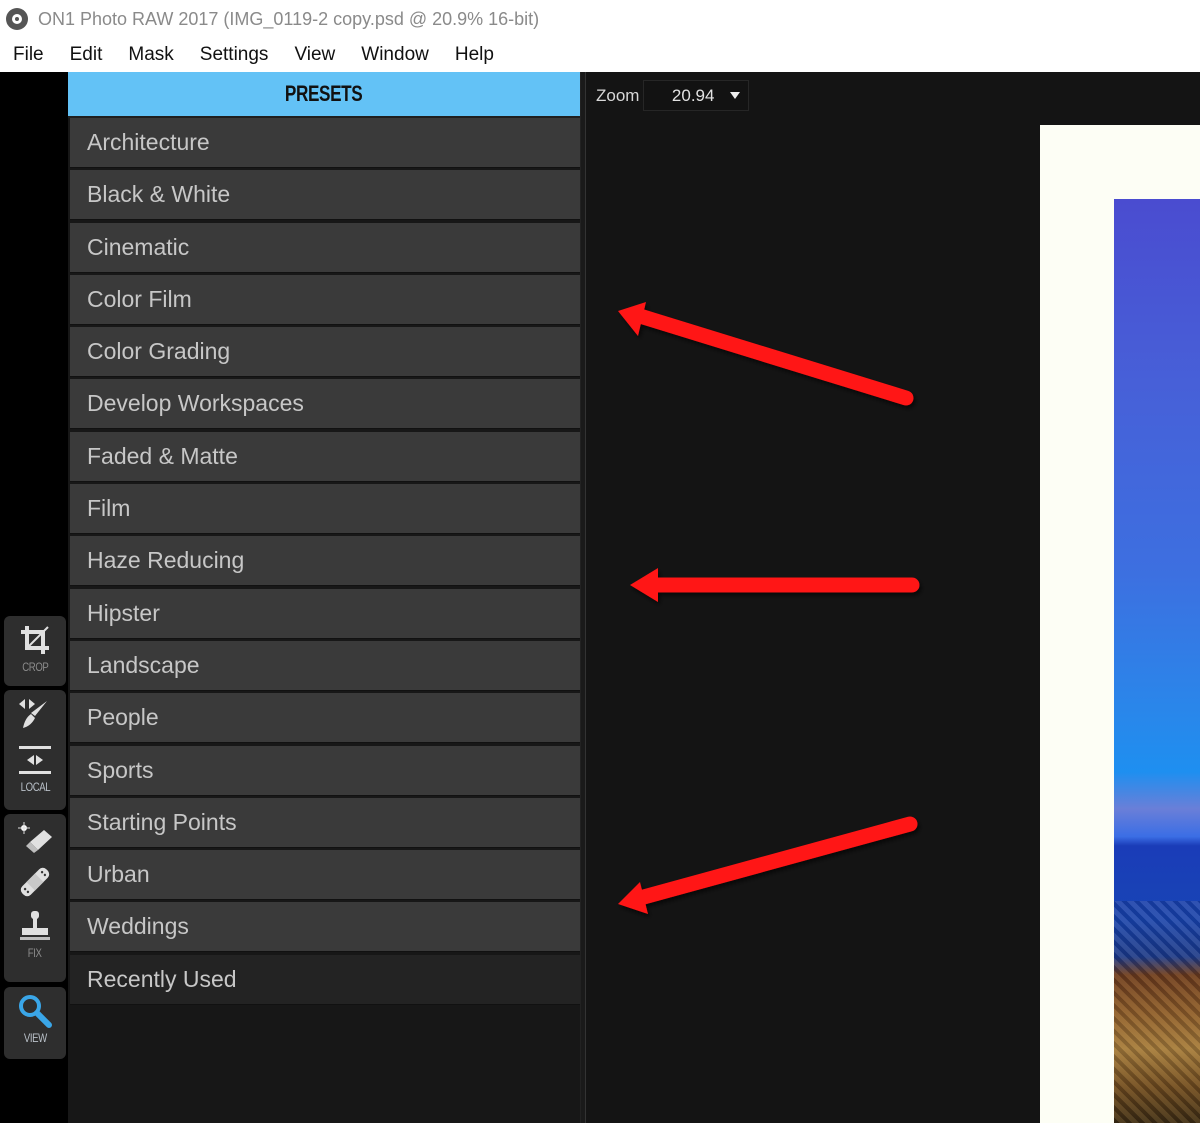 The width and height of the screenshot is (1200, 1123). I want to click on zoom-value: 20.94, so click(693, 95).